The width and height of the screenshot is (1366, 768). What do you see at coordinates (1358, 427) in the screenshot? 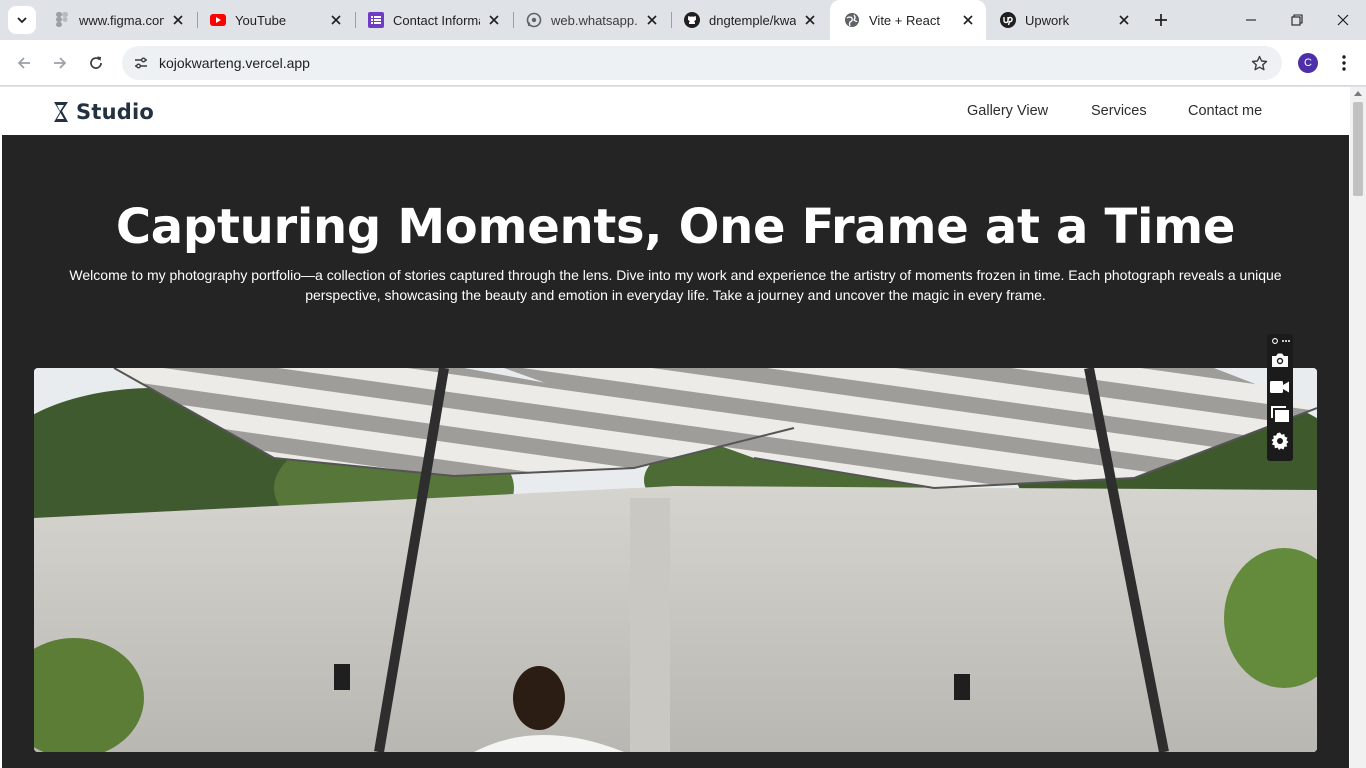
I see `page-scrollbar` at bounding box center [1358, 427].